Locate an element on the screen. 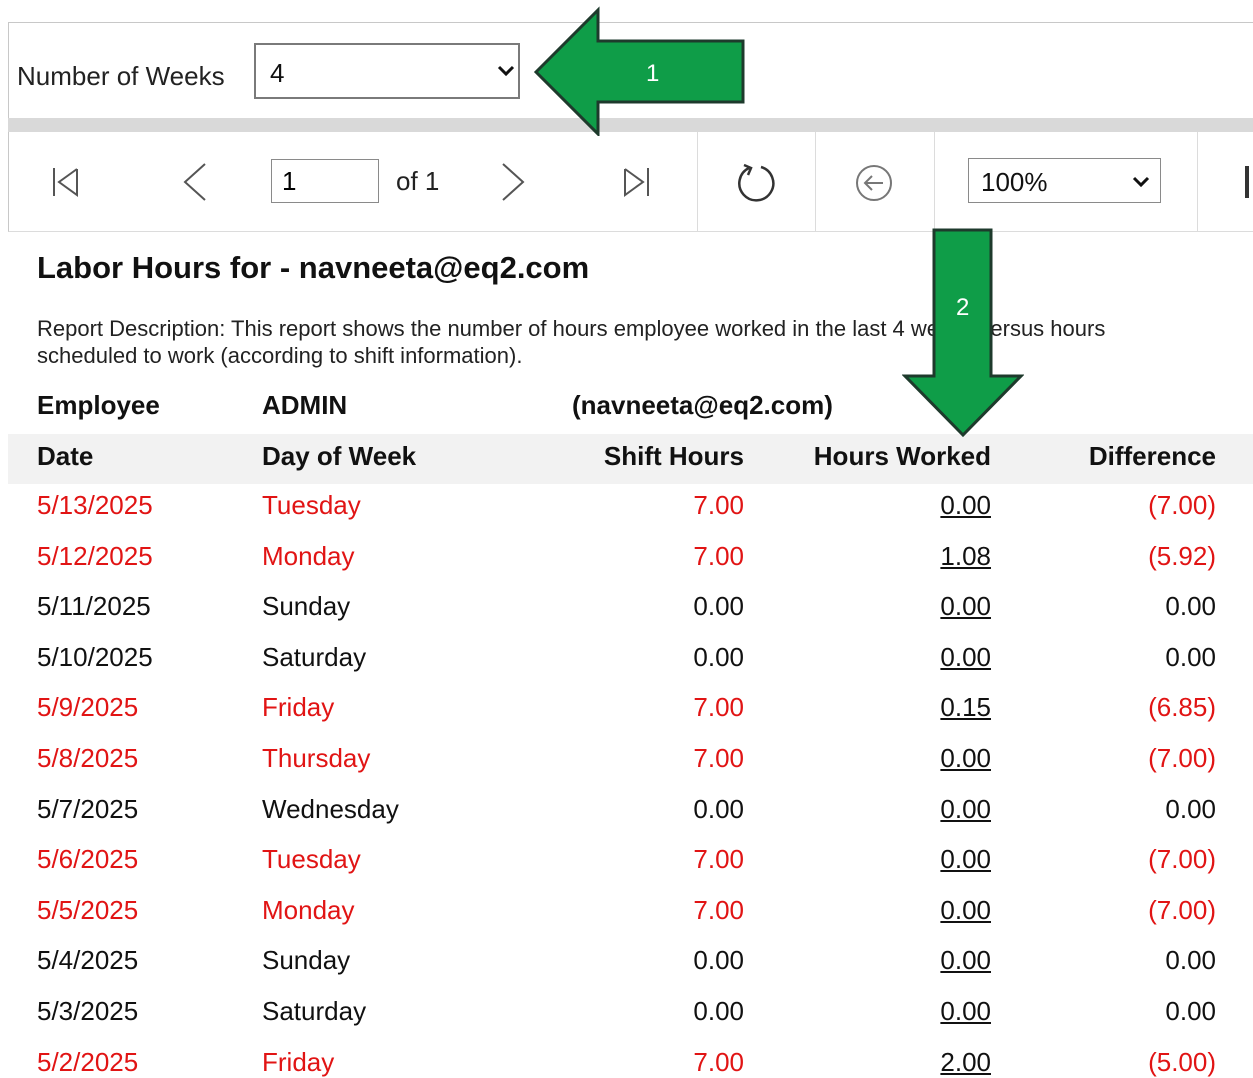  cell-day: Wednesday is located at coordinates (330, 808).